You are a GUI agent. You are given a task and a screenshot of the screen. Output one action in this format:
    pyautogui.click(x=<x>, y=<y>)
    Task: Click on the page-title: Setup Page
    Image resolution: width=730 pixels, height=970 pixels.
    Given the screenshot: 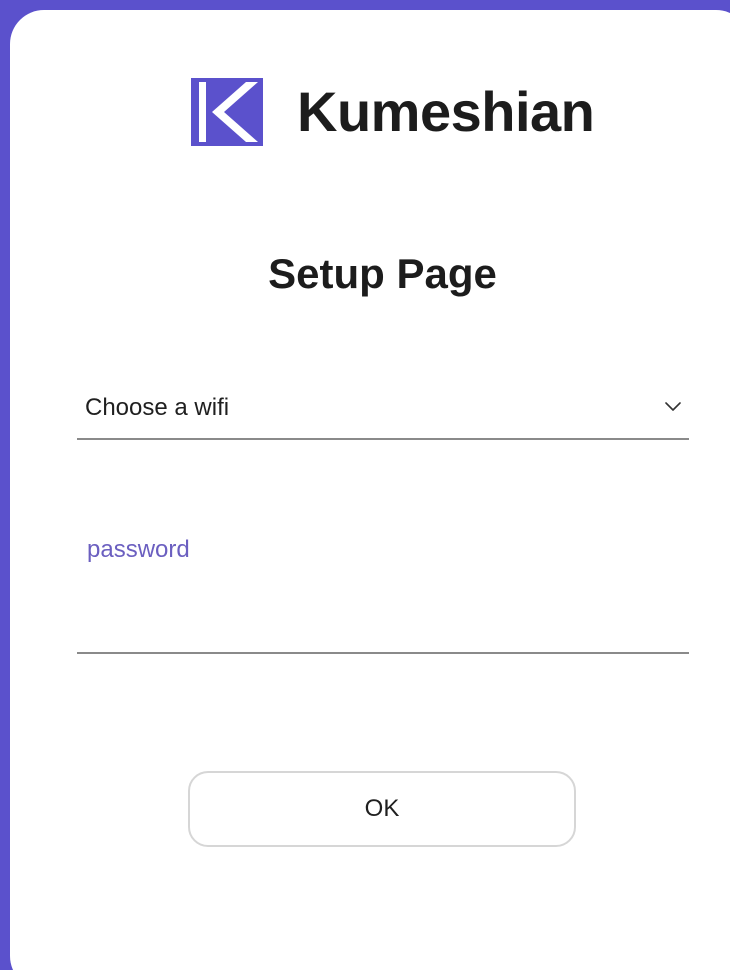 What is the action you would take?
    pyautogui.click(x=382, y=273)
    